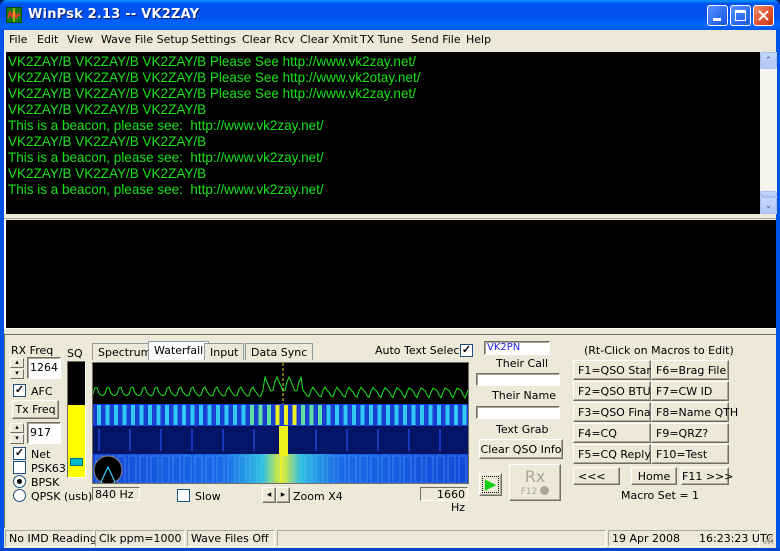 The width and height of the screenshot is (780, 551). What do you see at coordinates (145, 39) in the screenshot?
I see `menu-wave-file-setup: Wave File Setup` at bounding box center [145, 39].